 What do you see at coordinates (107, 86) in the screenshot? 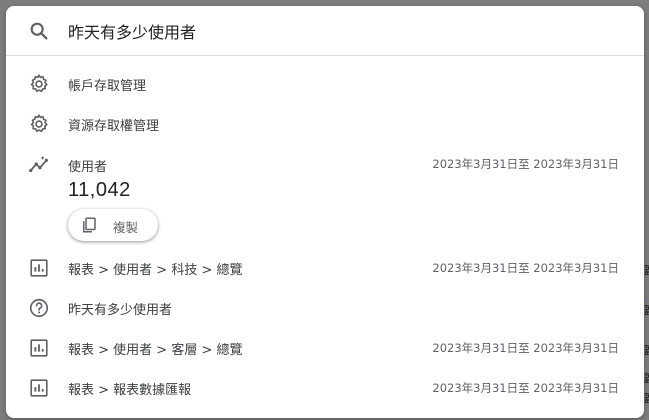
I see `settings-item-label: 帳戶存取管理` at bounding box center [107, 86].